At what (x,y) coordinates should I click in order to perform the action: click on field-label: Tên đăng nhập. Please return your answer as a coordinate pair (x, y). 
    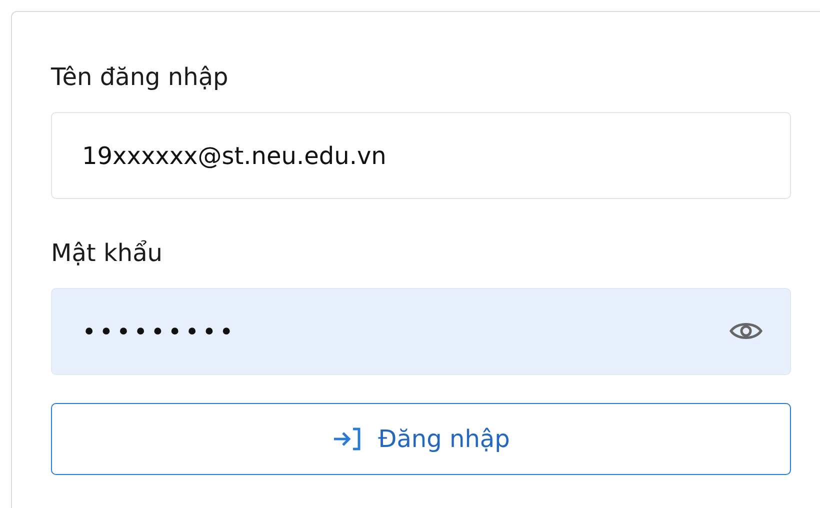
    Looking at the image, I should click on (140, 77).